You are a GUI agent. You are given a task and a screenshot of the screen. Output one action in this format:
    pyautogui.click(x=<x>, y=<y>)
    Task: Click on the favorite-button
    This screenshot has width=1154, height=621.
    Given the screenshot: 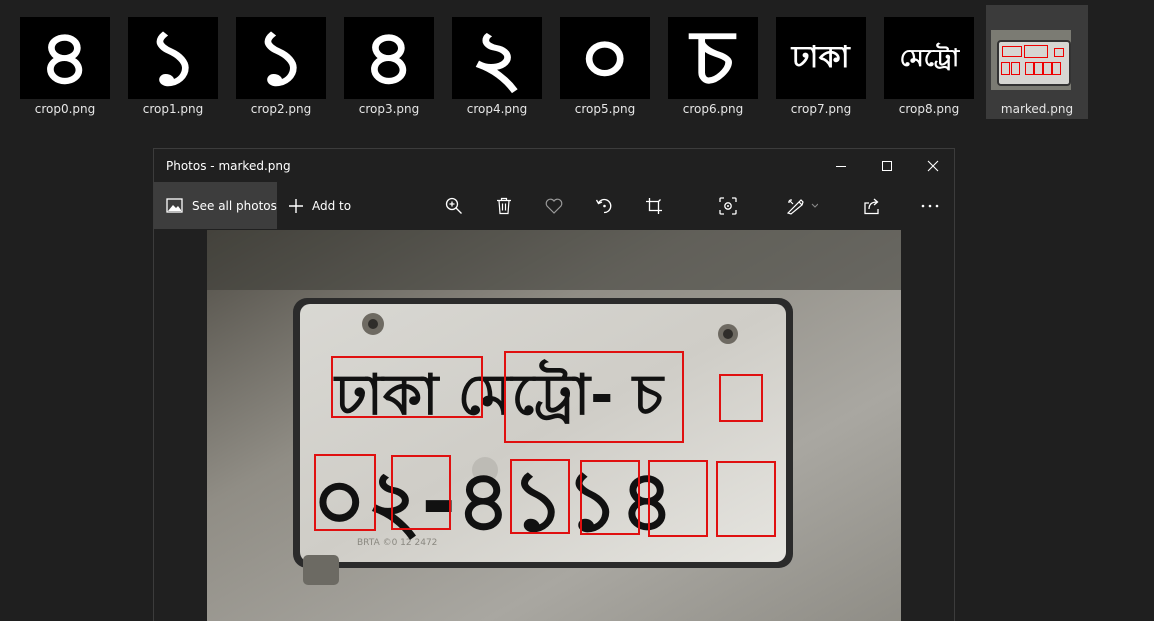 What is the action you would take?
    pyautogui.click(x=554, y=205)
    